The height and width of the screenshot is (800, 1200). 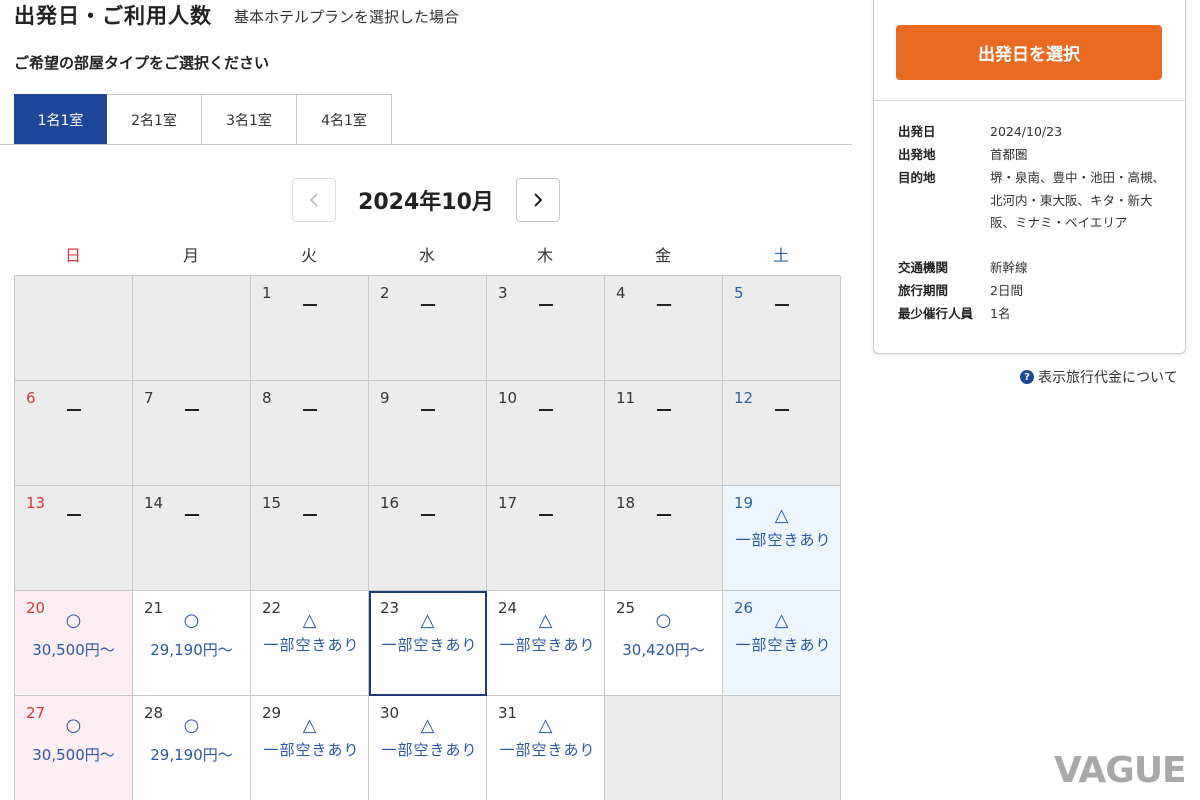 I want to click on calendar-day: 11, so click(x=664, y=433).